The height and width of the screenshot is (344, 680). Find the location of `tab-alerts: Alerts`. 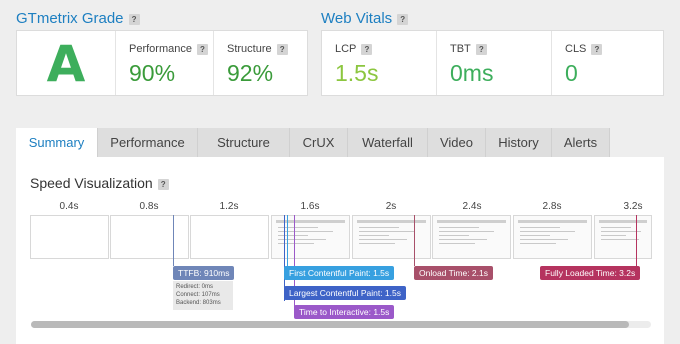

tab-alerts: Alerts is located at coordinates (581, 143).